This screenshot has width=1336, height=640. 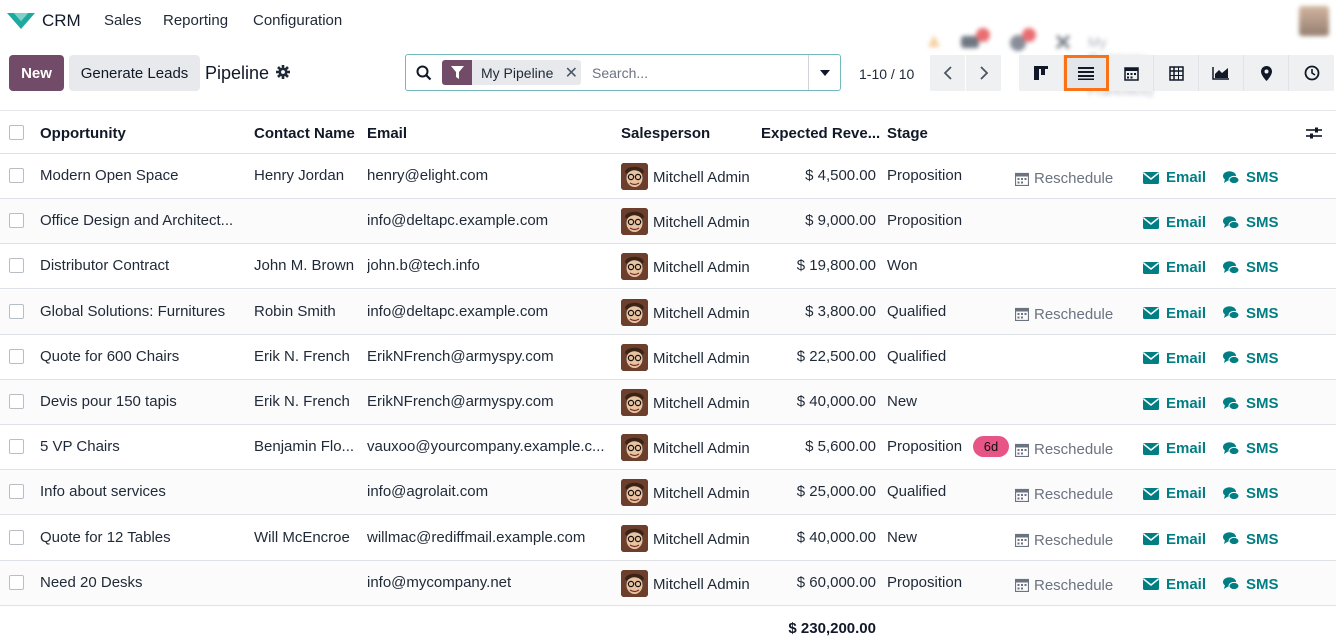 I want to click on map-view-button, so click(x=1266, y=73).